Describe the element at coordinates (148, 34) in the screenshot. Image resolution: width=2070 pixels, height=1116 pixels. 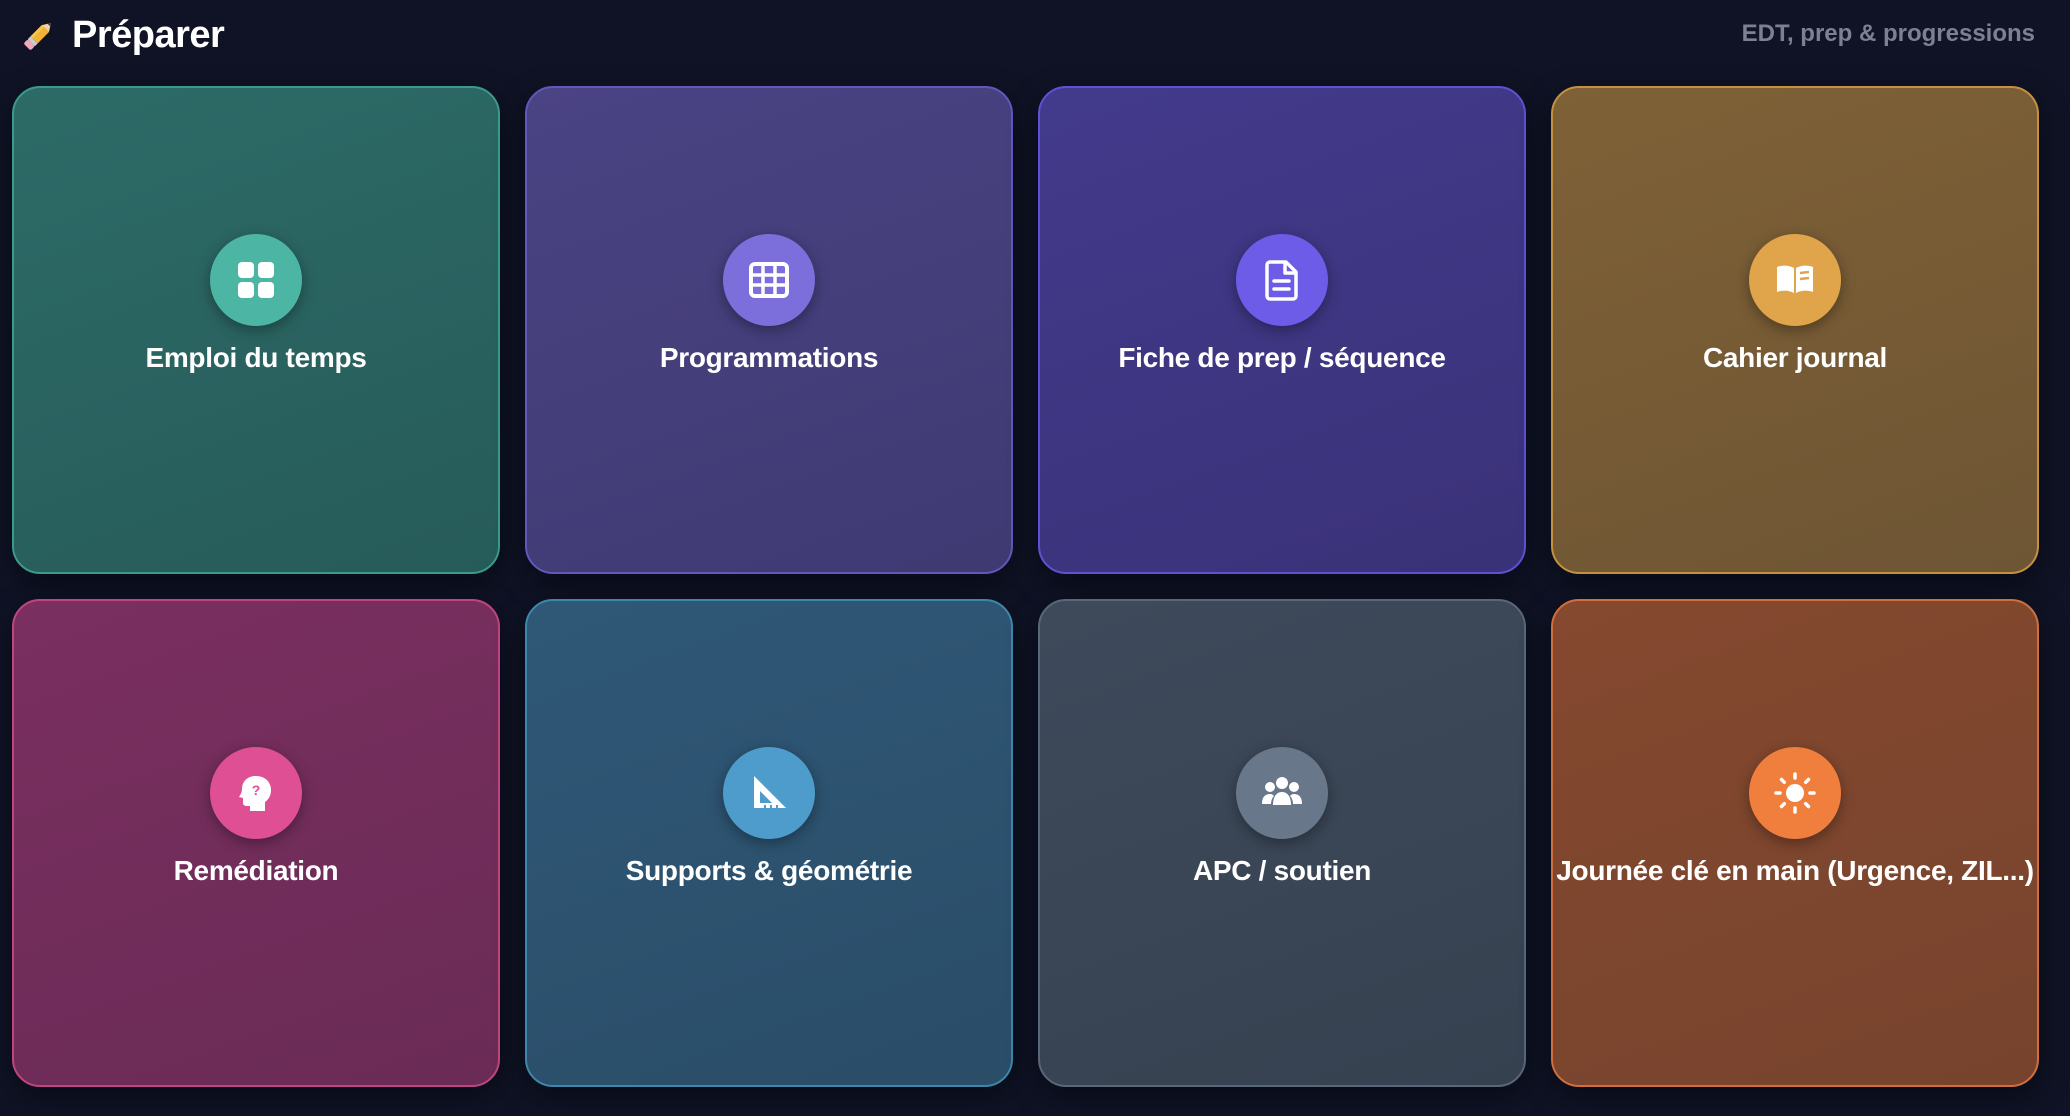
I see `page-title-text: Préparer` at that location.